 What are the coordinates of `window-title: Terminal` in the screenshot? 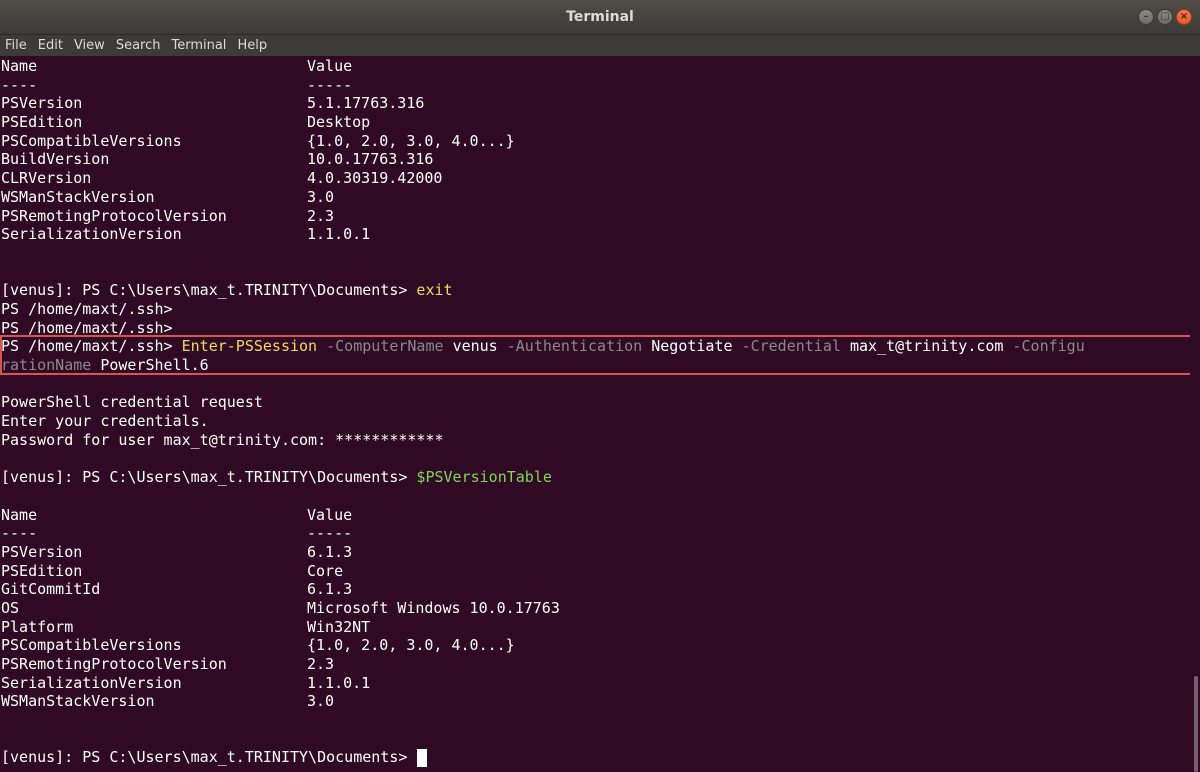 It's located at (600, 17).